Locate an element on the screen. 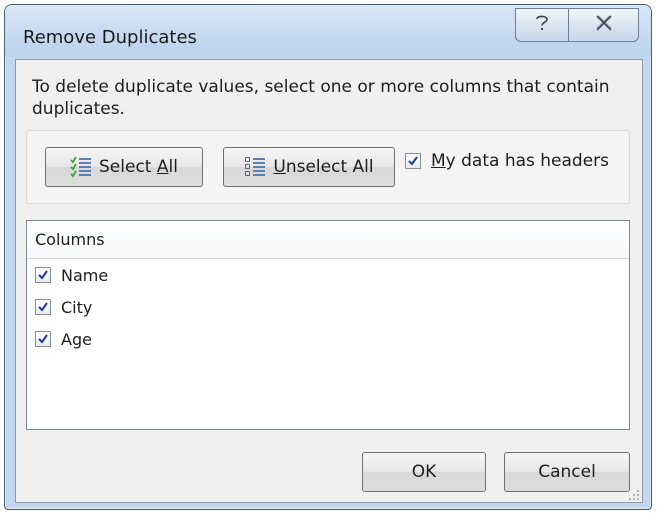 This screenshot has width=658, height=516. column-item-age: Age is located at coordinates (328, 339).